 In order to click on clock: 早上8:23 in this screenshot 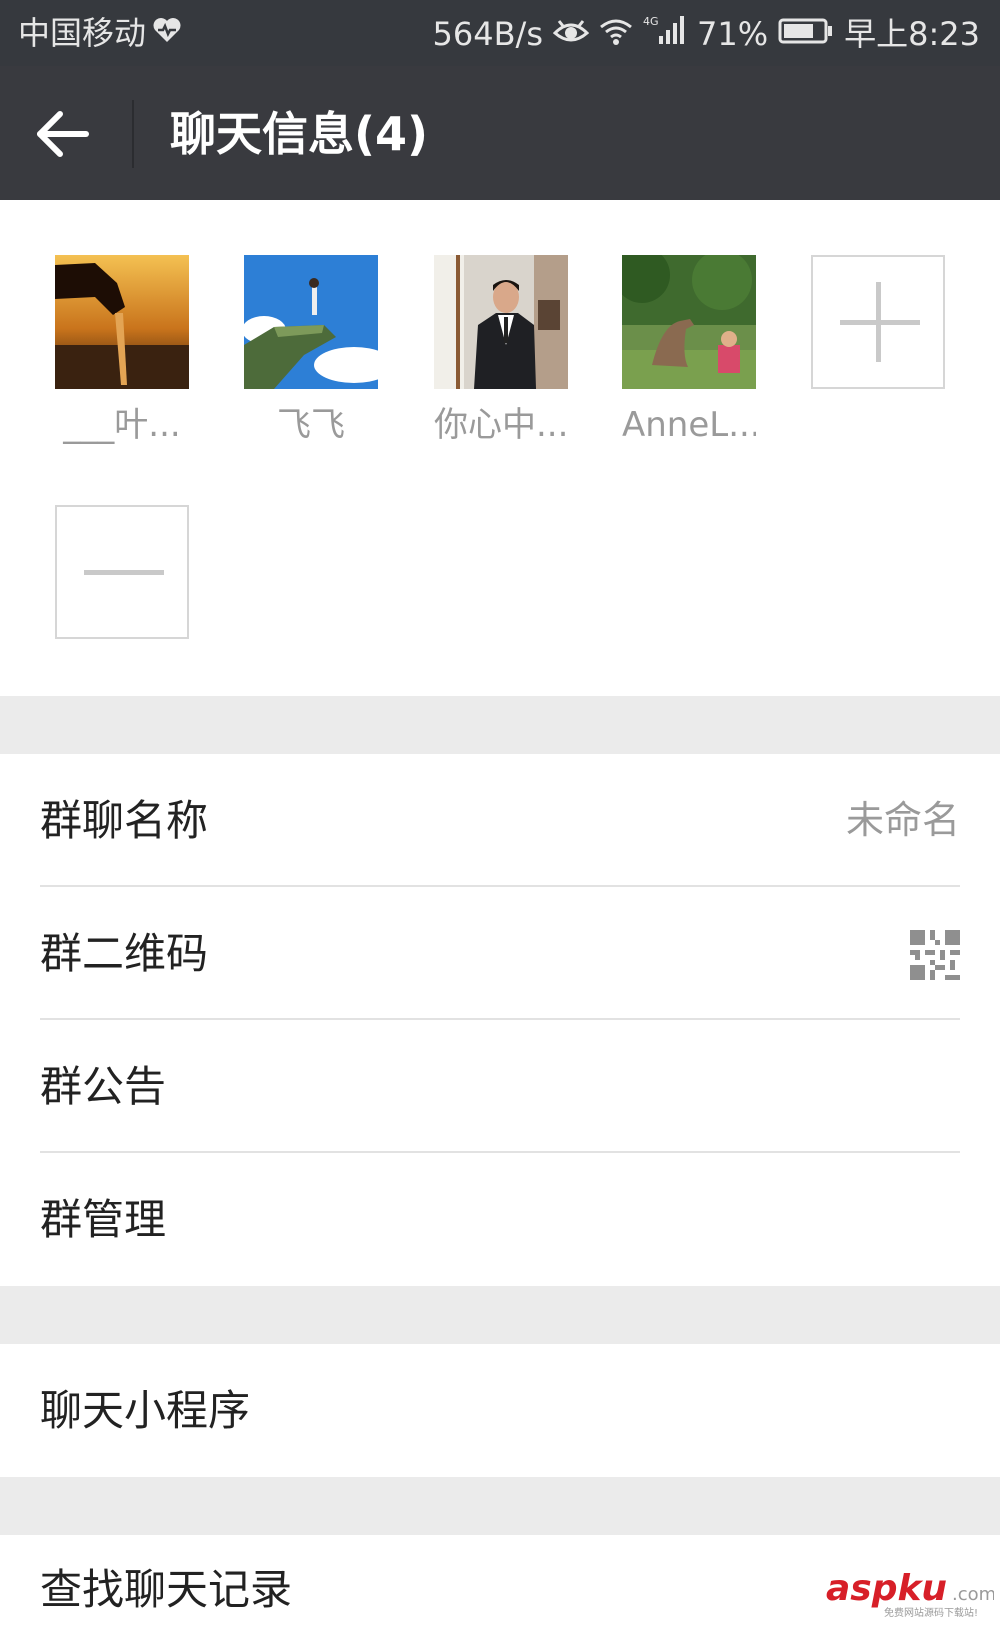, I will do `click(912, 34)`.